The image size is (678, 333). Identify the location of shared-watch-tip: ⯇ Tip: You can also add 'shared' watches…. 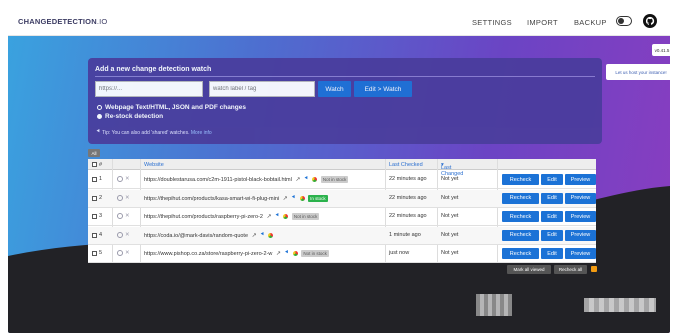
(154, 132).